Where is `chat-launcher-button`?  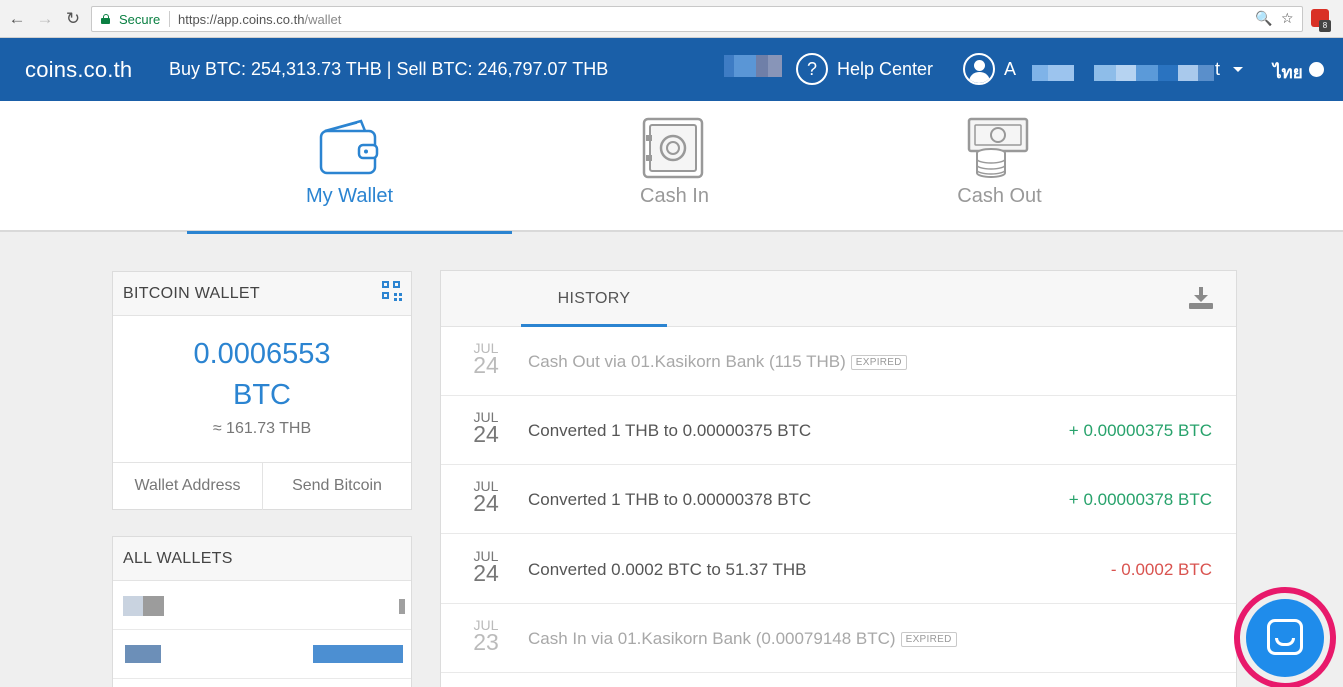
chat-launcher-button is located at coordinates (1285, 638).